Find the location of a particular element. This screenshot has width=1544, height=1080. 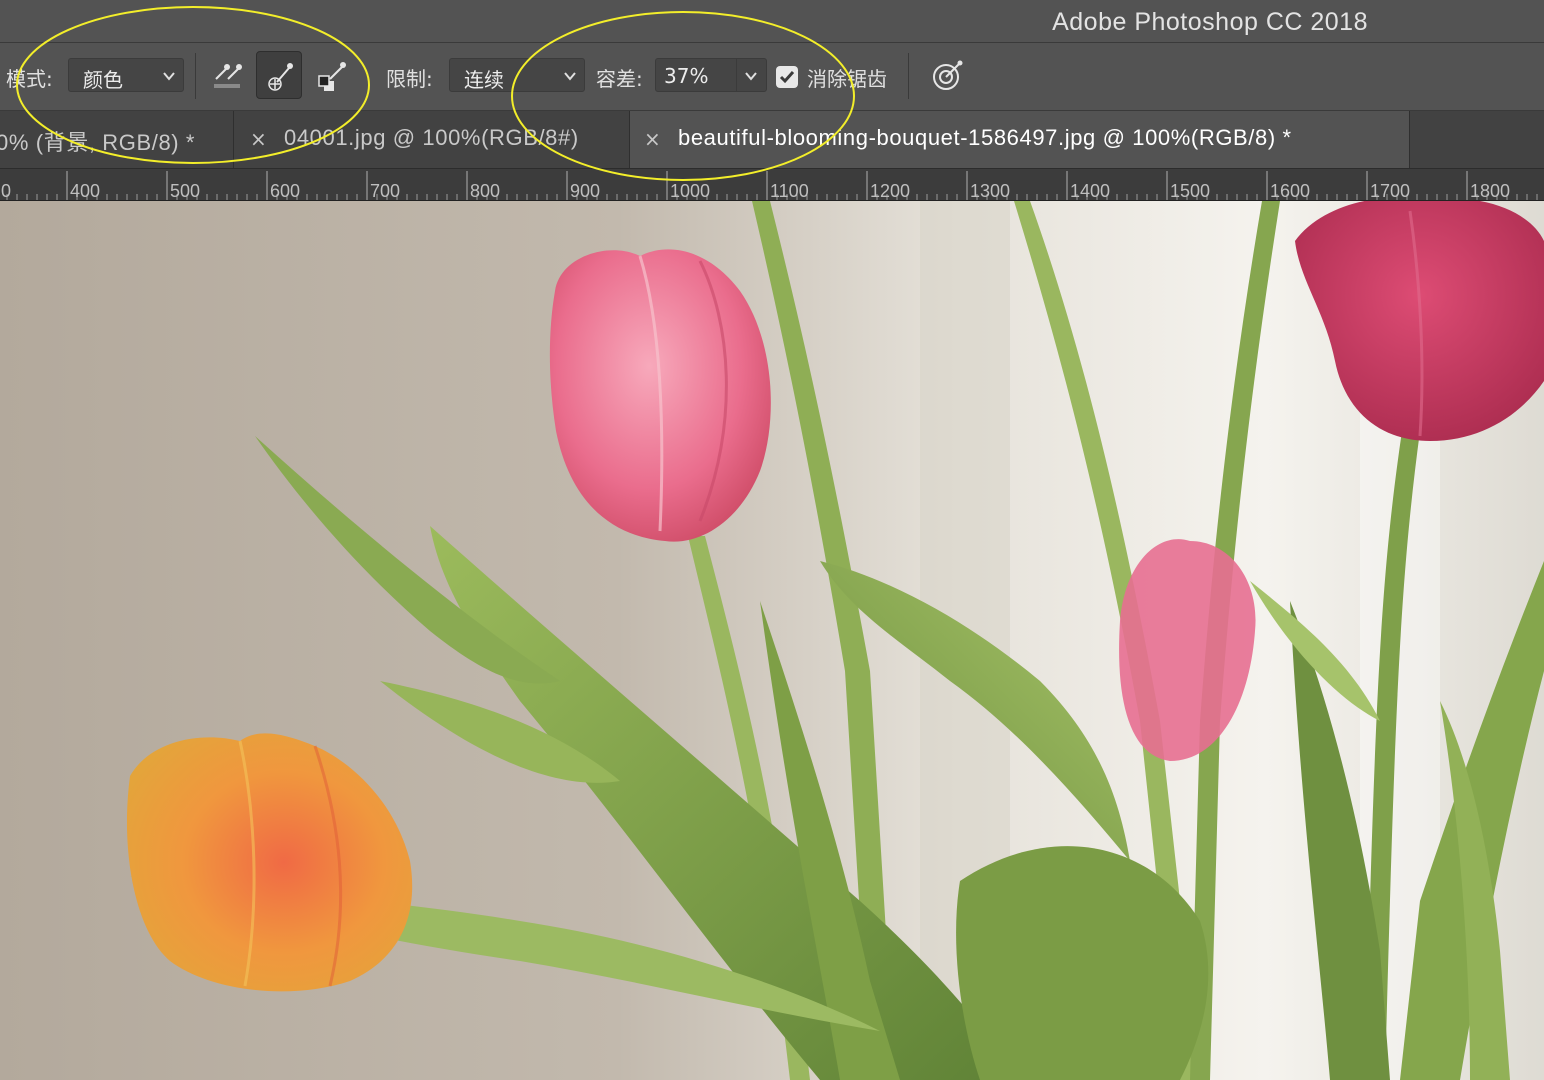

tool-options-bar: 模式: 颜色 限制: 连续 容差: 37% 消除锯齿 is located at coordinates (772, 77).